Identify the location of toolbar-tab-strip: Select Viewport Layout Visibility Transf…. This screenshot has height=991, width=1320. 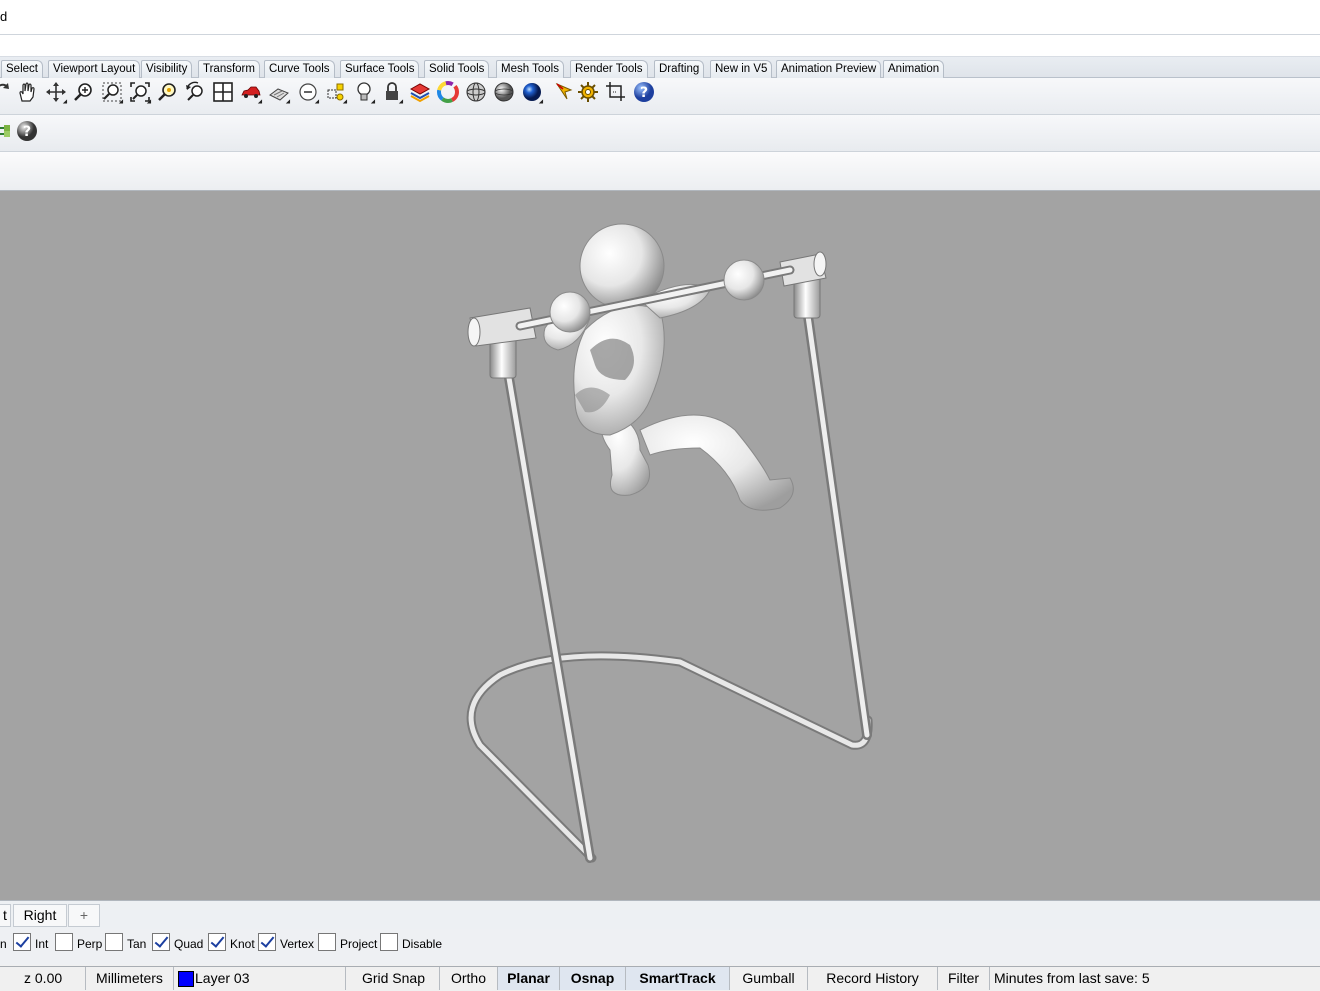
(660, 67).